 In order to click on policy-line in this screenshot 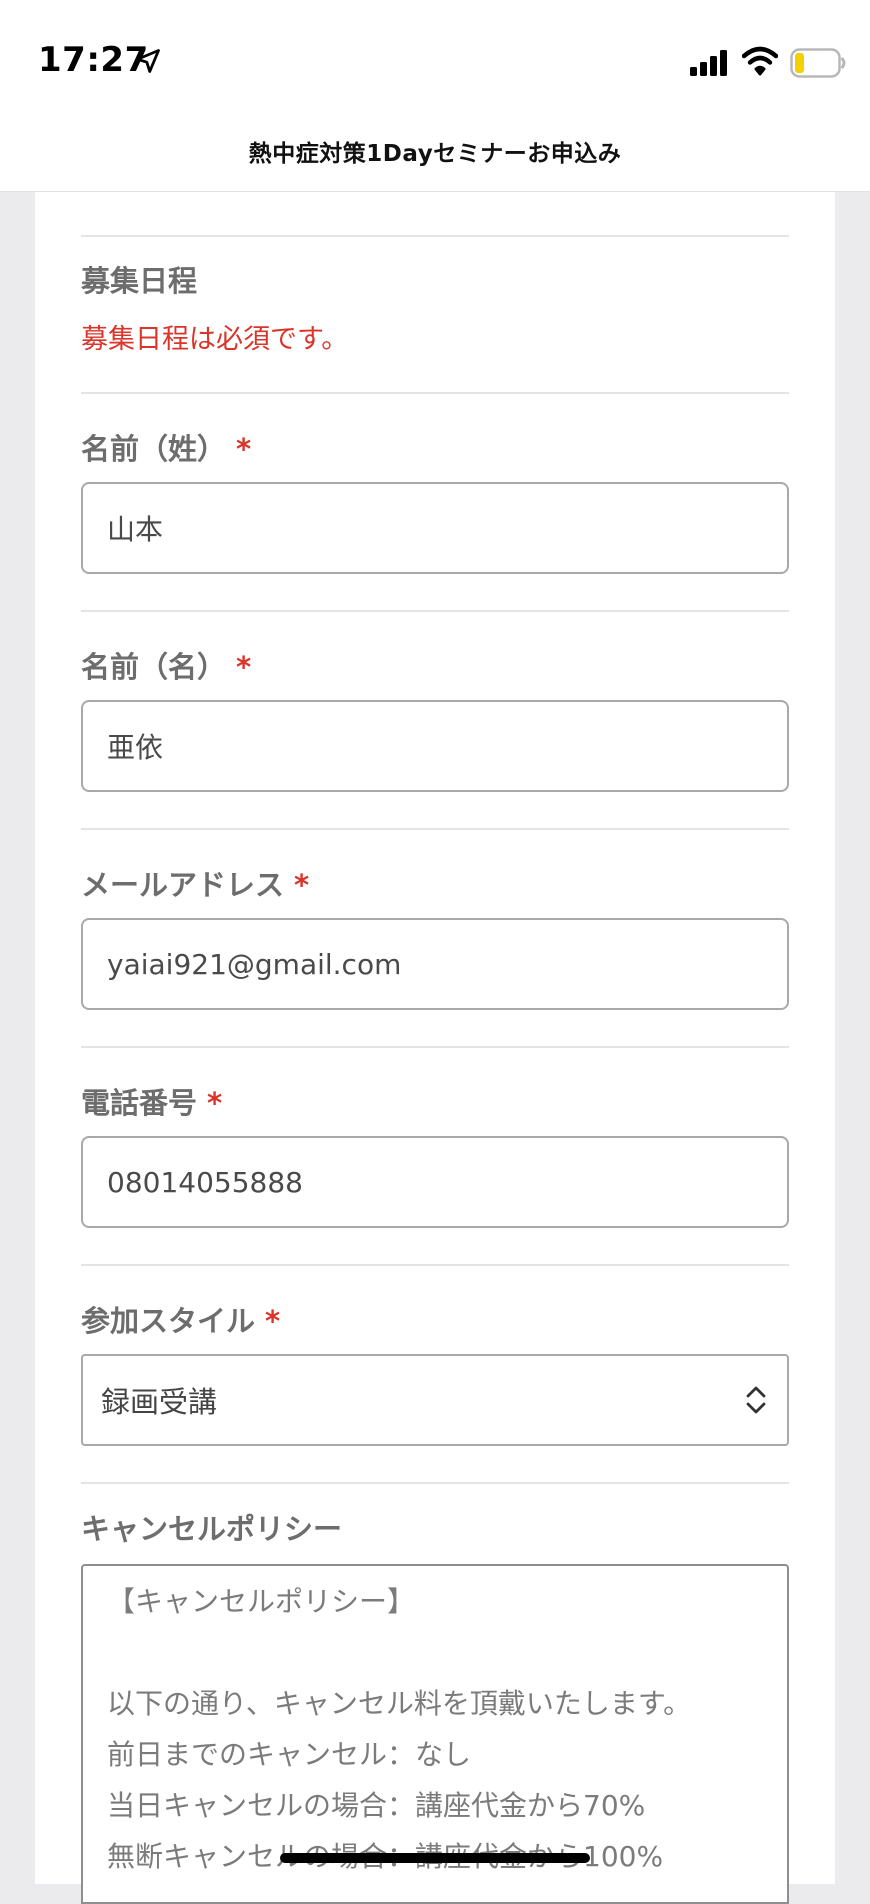, I will do `click(447, 1652)`.